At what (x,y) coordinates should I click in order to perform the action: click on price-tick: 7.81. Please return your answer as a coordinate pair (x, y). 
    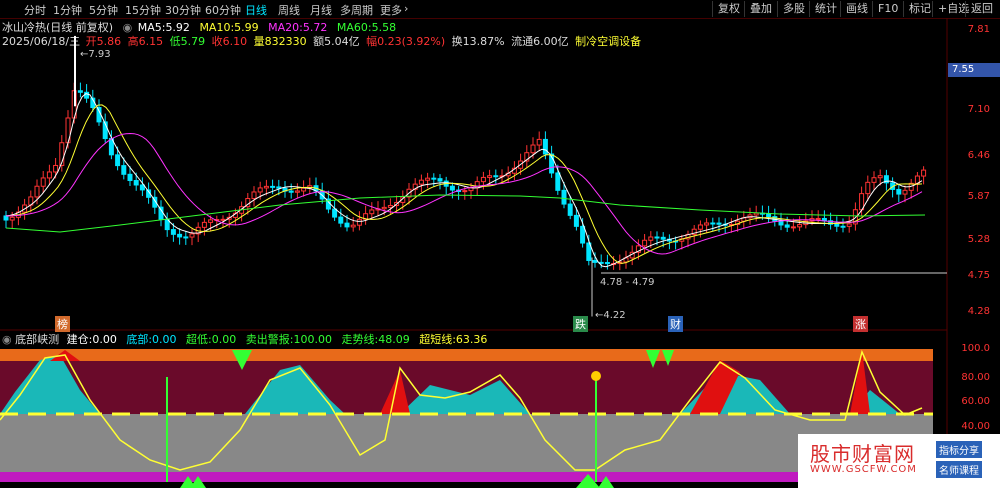
    Looking at the image, I should click on (978, 29).